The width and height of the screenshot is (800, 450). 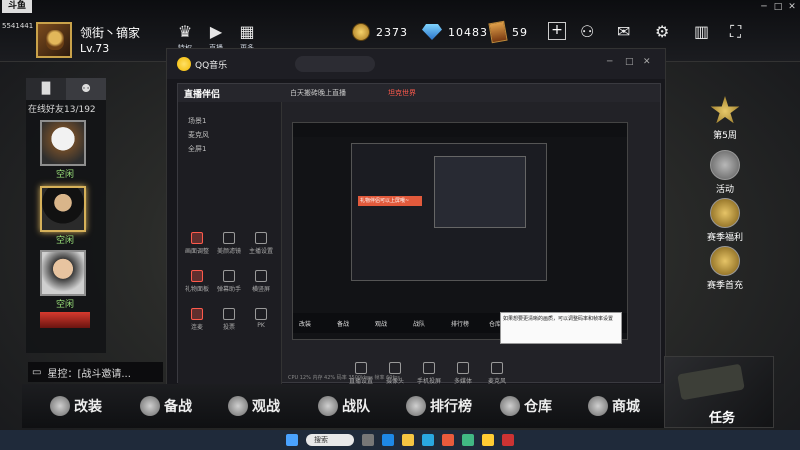 I want to click on stream-channel: 坦克世界, so click(x=402, y=93).